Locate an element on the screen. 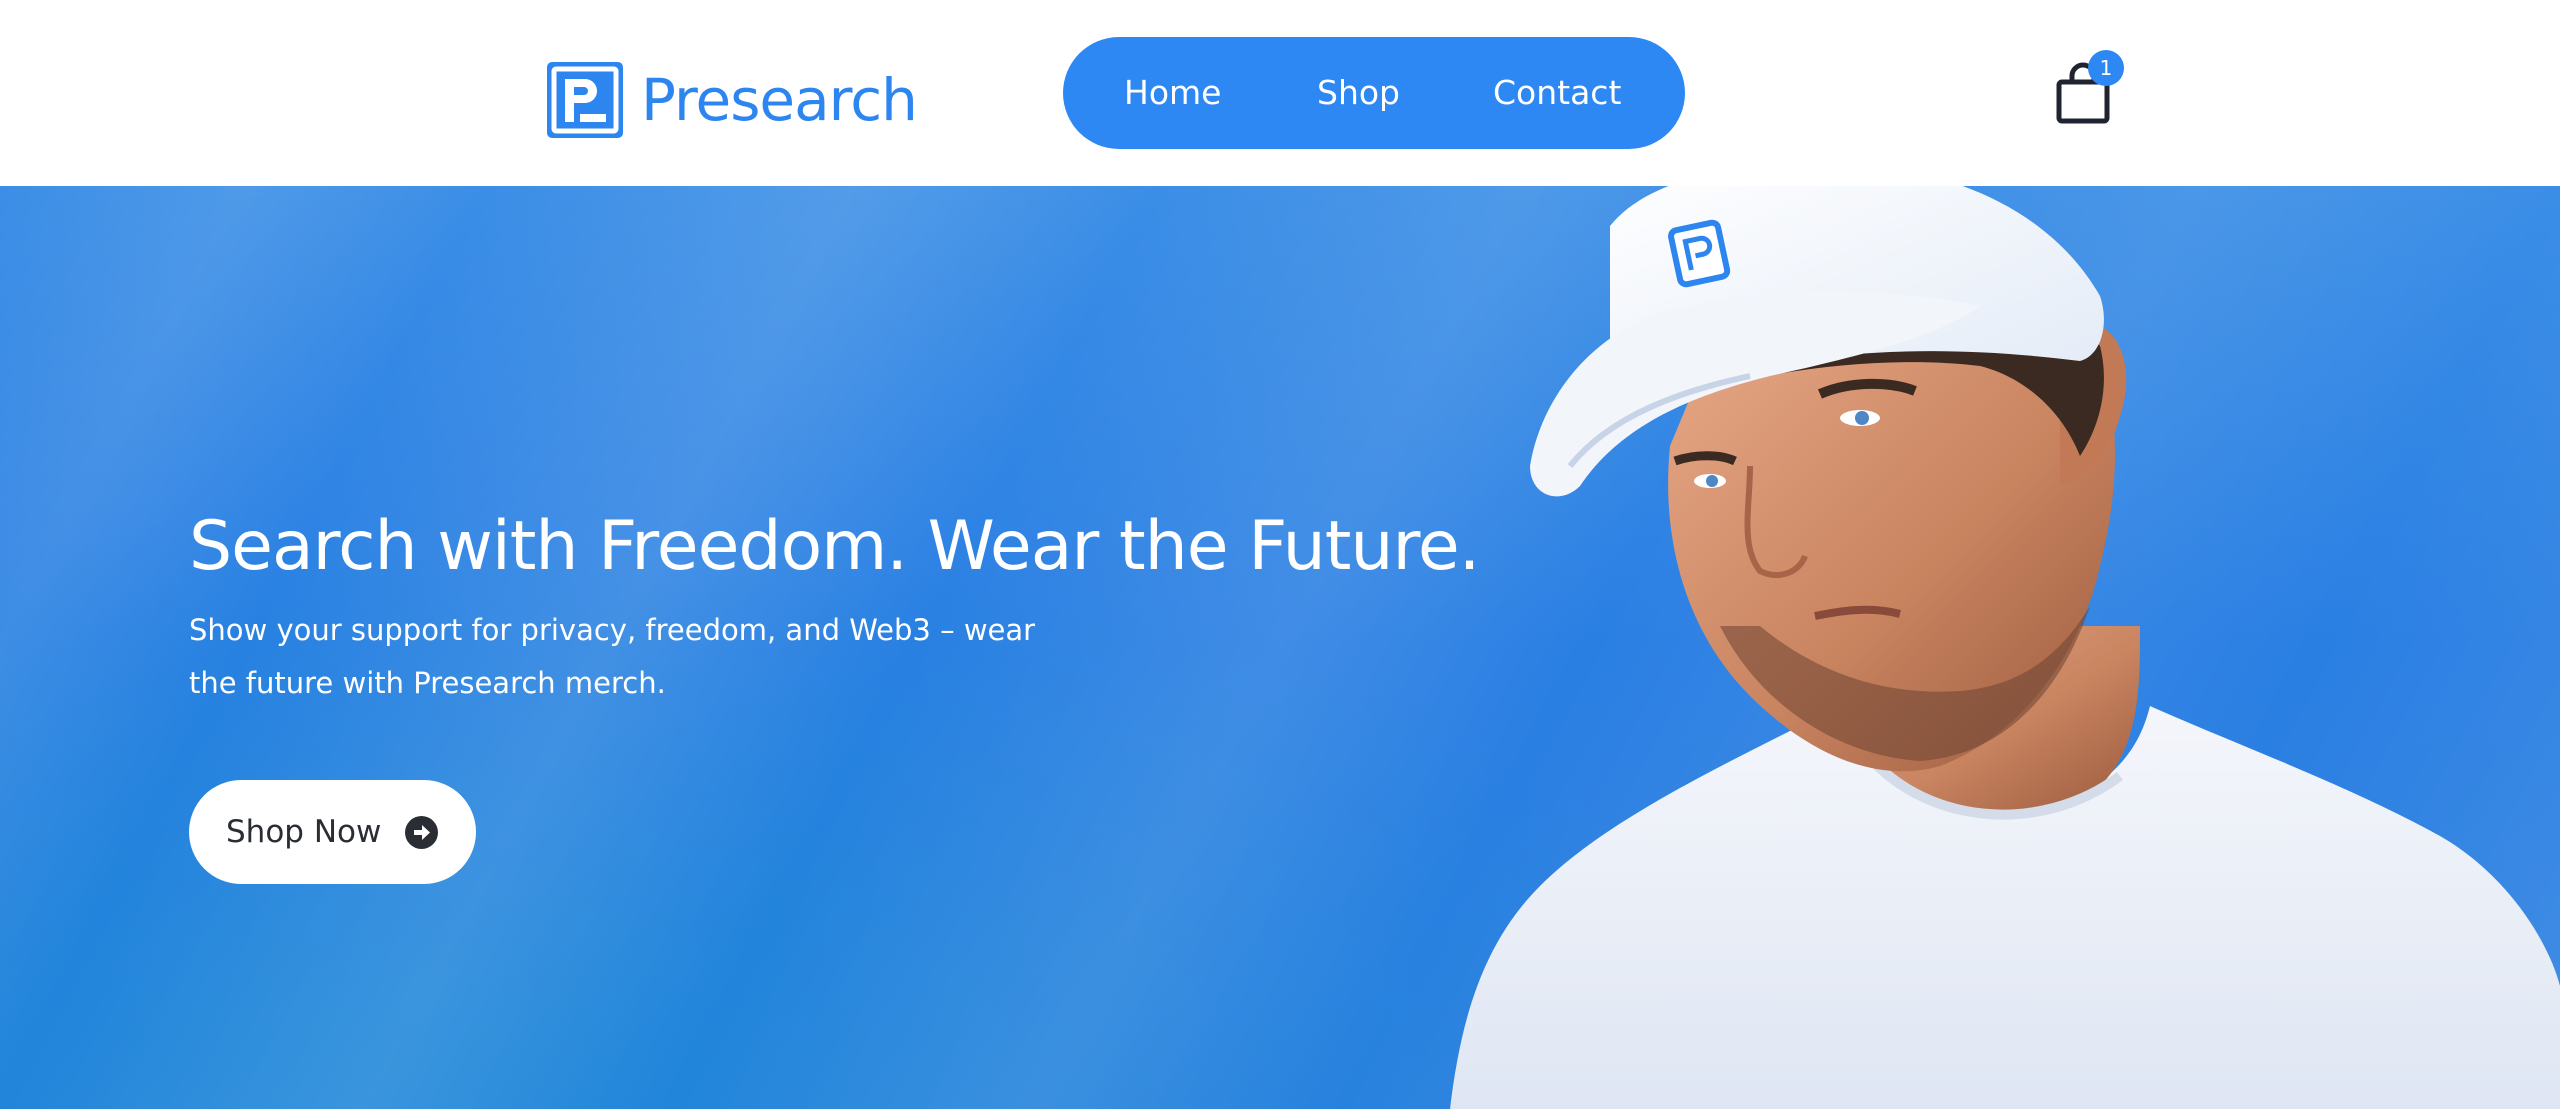  arrow-right-circle-icon is located at coordinates (421, 832).